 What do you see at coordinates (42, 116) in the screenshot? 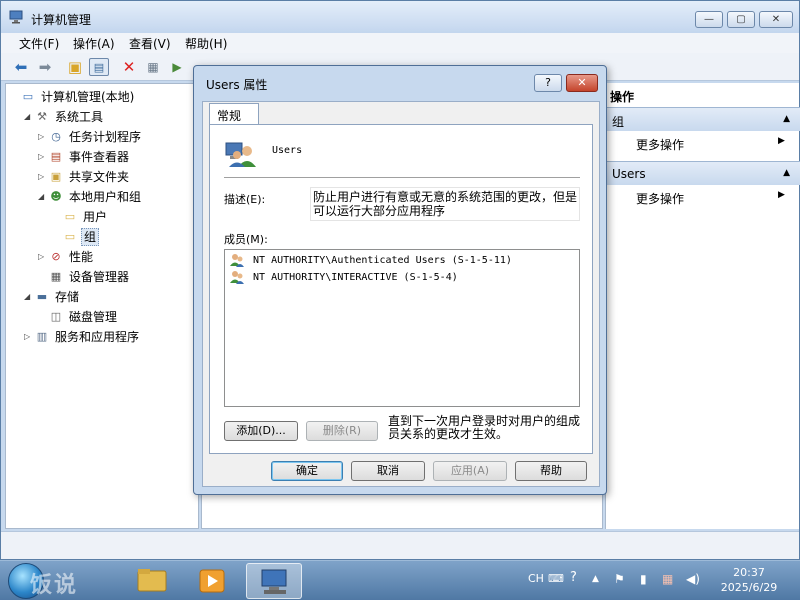
I see `system-tools-icon: ⚒` at bounding box center [42, 116].